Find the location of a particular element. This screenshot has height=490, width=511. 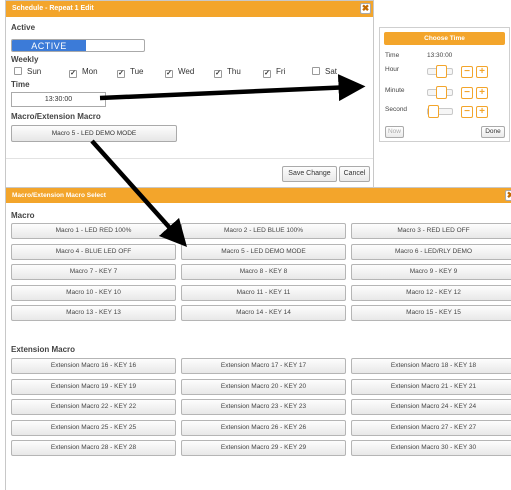

day-label: Fri is located at coordinates (281, 71).